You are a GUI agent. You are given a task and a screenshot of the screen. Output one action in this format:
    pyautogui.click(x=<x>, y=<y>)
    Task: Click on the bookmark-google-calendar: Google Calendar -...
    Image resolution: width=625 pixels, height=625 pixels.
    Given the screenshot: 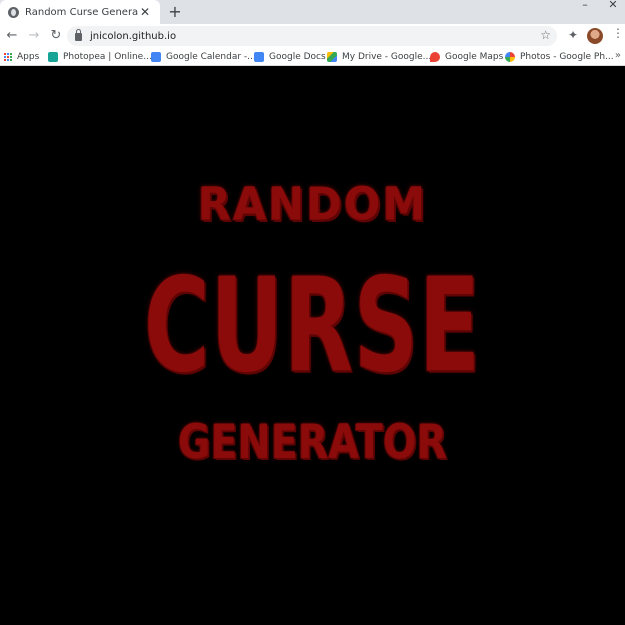 What is the action you would take?
    pyautogui.click(x=203, y=57)
    